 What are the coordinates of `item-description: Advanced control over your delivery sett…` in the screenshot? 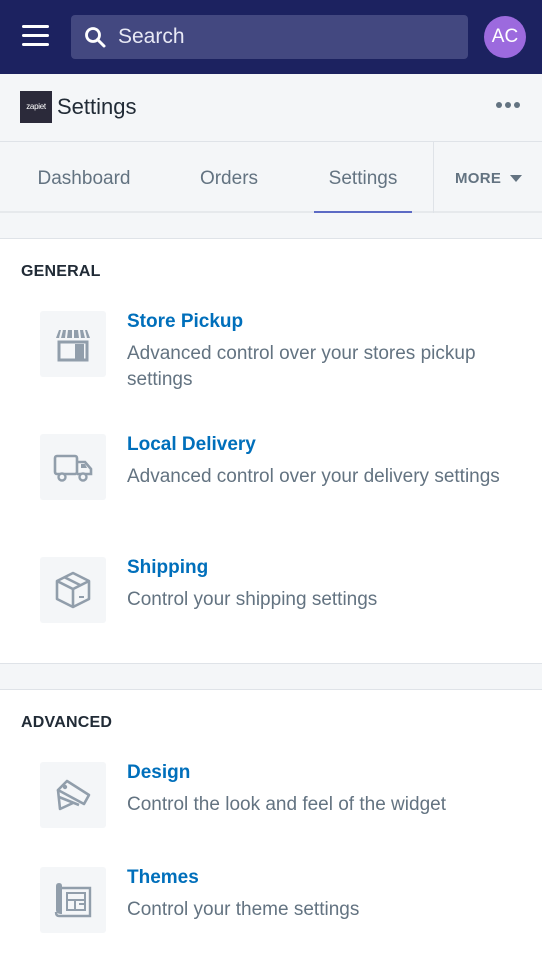 It's located at (313, 476).